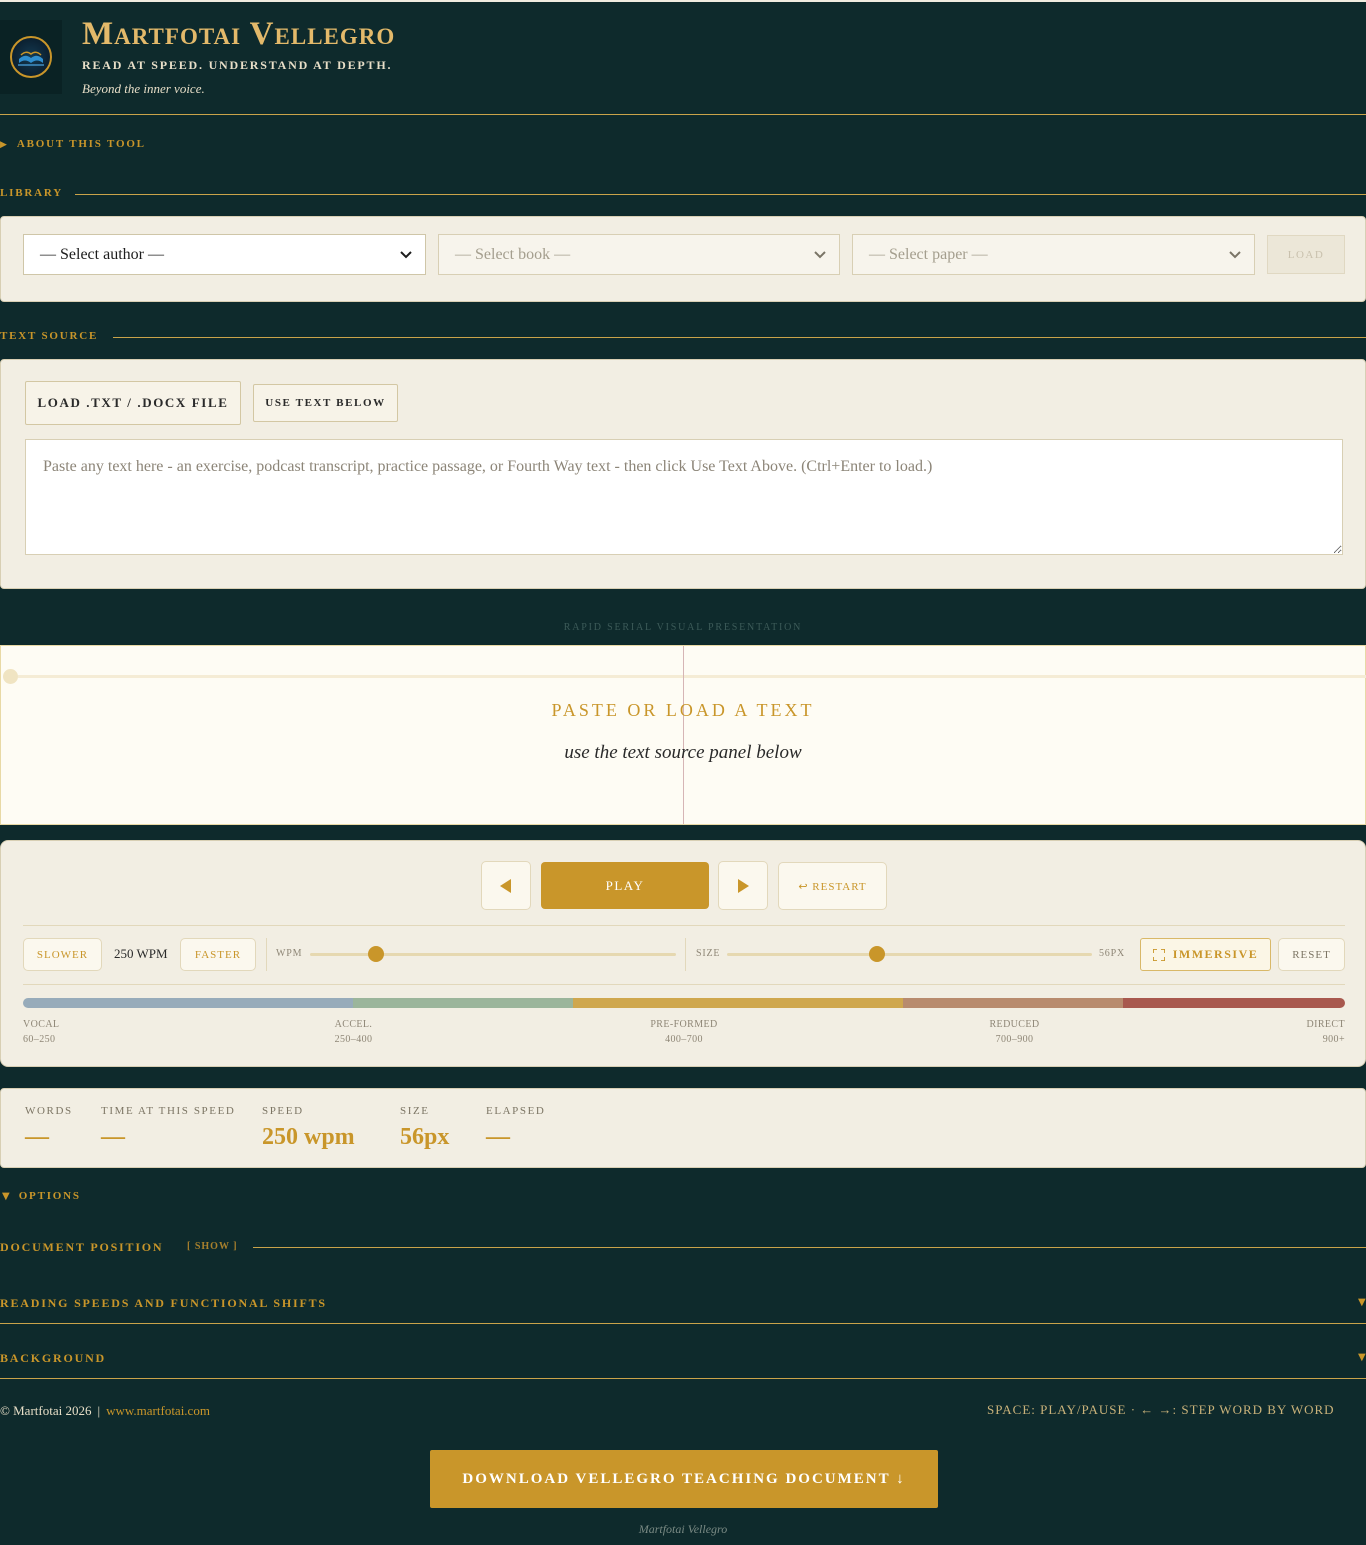  I want to click on footer-left: © Martfotai 2026 | www.martfotai.com, so click(105, 1411).